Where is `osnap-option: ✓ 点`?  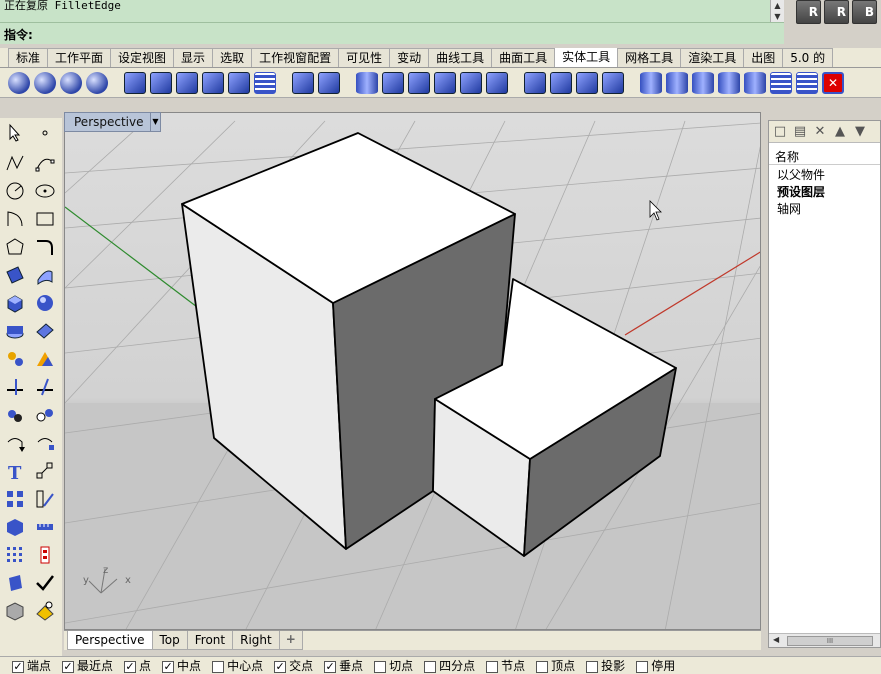
osnap-option: ✓ 点 is located at coordinates (137, 665).